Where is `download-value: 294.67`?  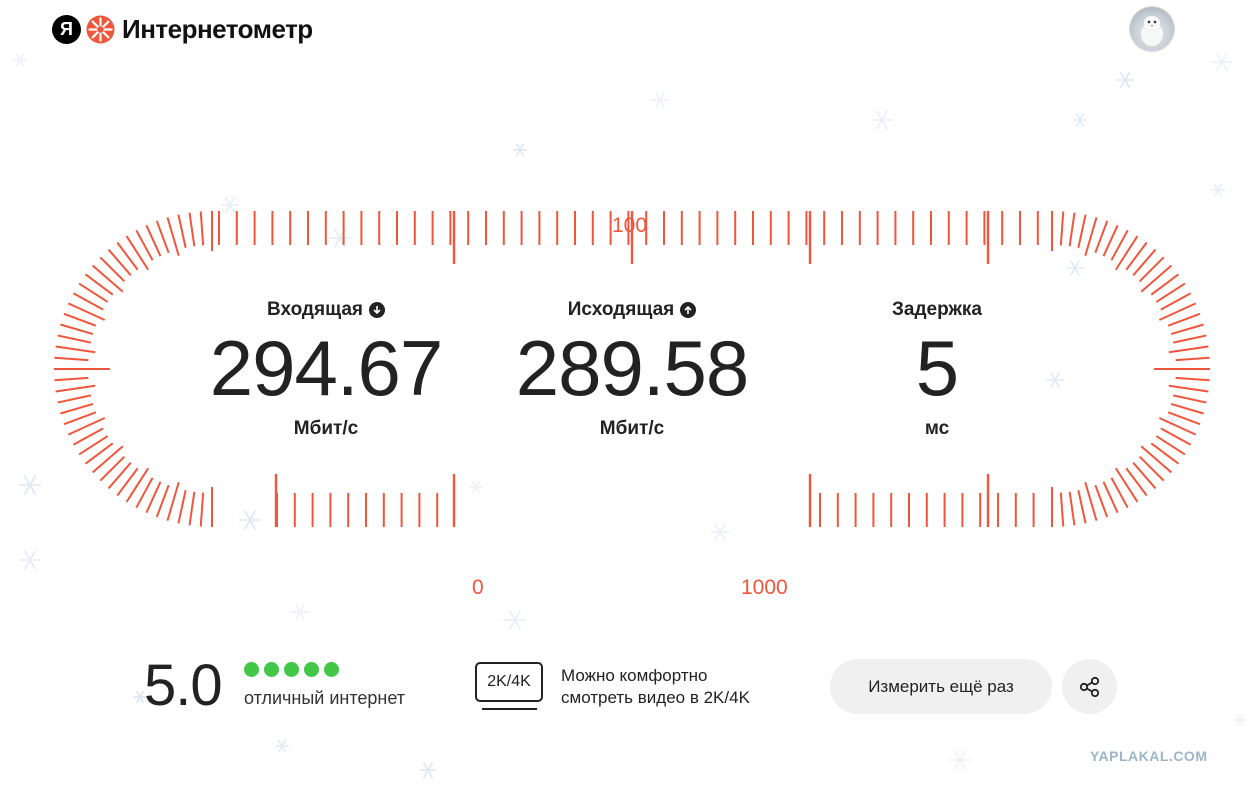 download-value: 294.67 is located at coordinates (326, 368).